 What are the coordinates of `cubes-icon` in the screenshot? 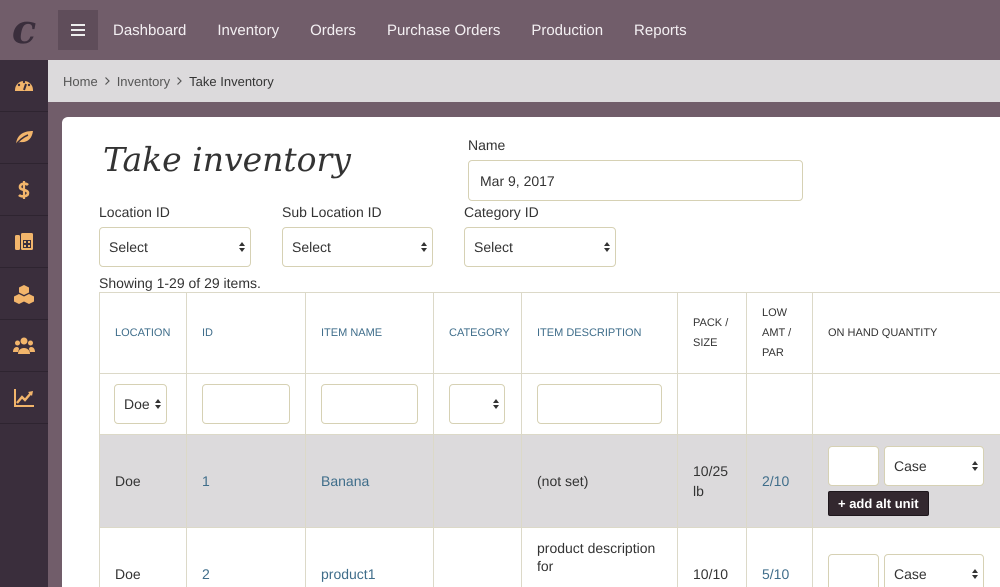 It's located at (24, 293).